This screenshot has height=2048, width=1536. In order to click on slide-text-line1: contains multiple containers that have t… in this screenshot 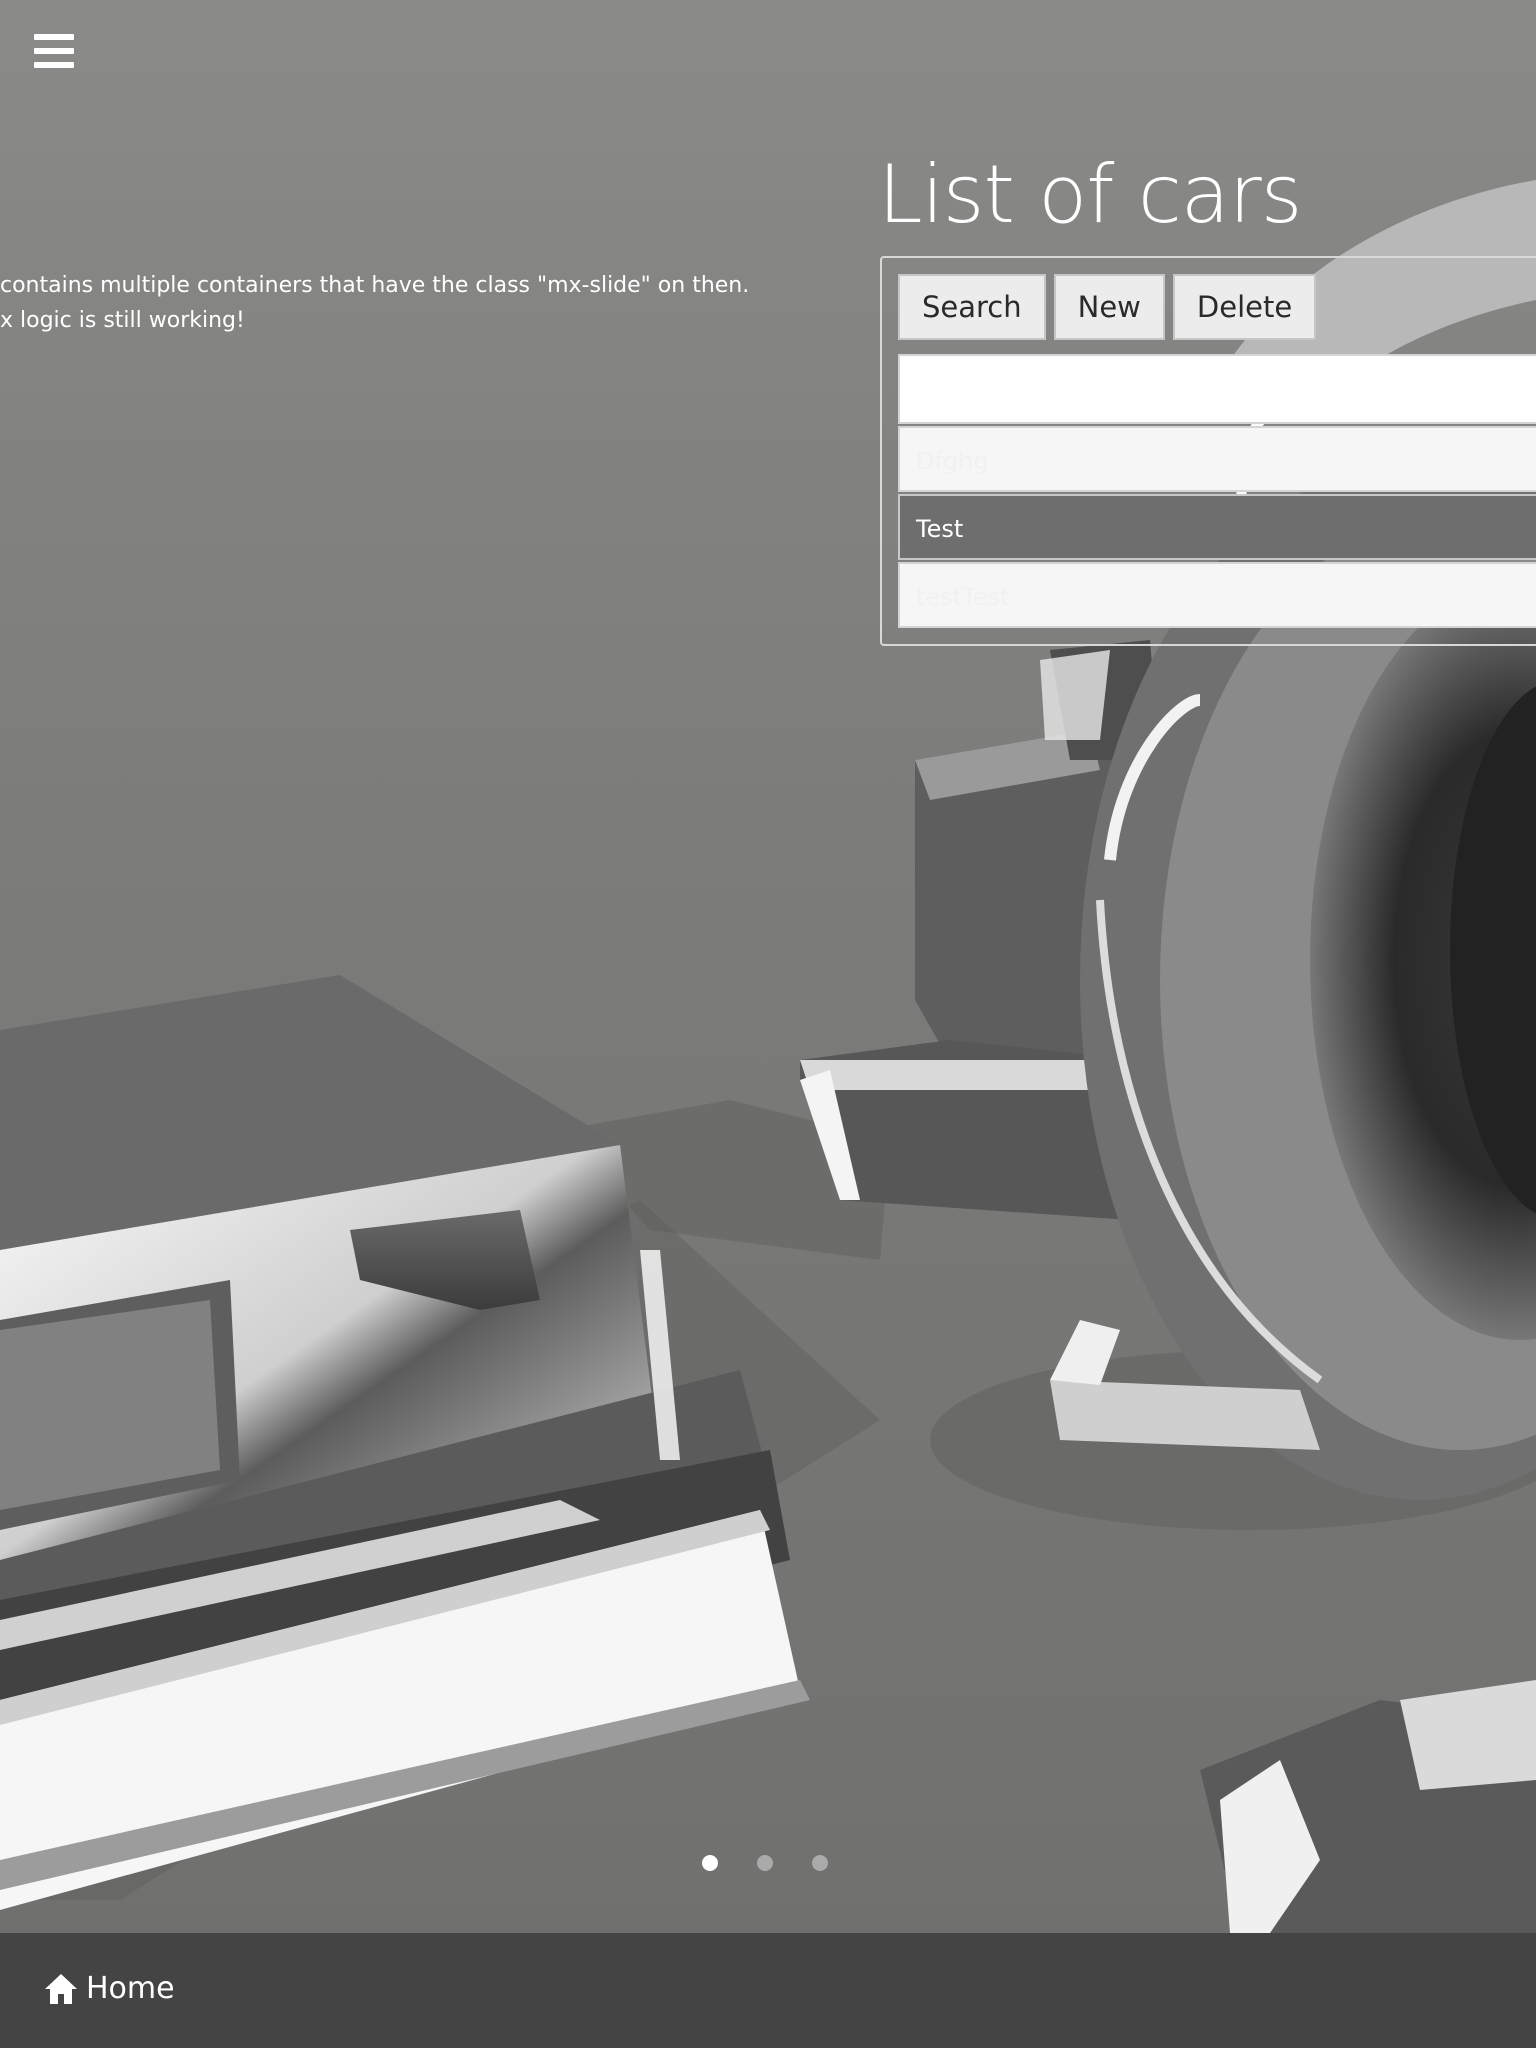, I will do `click(375, 285)`.